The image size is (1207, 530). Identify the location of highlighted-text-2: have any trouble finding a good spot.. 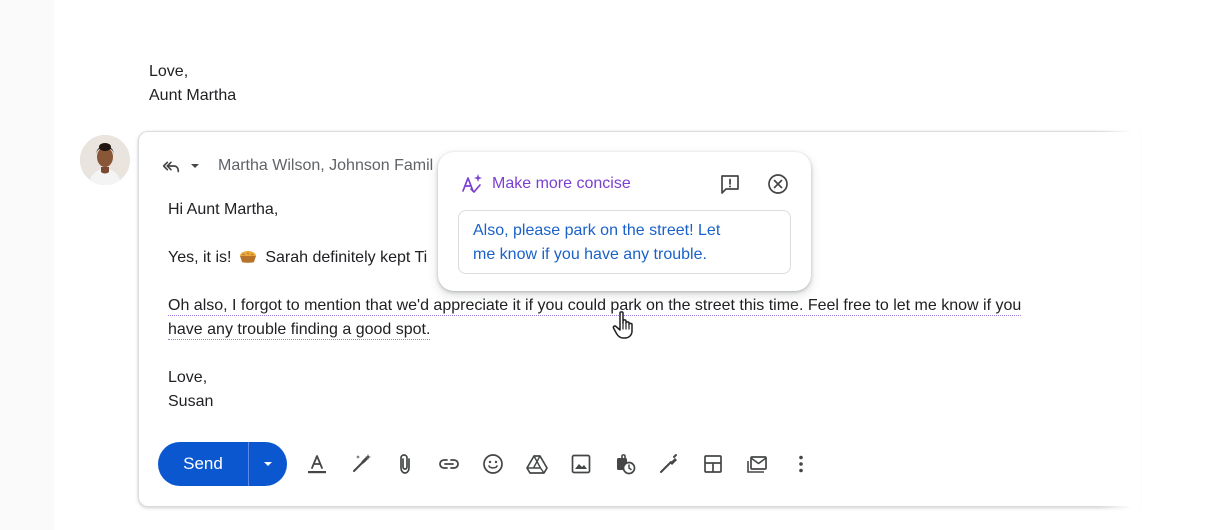
(299, 330).